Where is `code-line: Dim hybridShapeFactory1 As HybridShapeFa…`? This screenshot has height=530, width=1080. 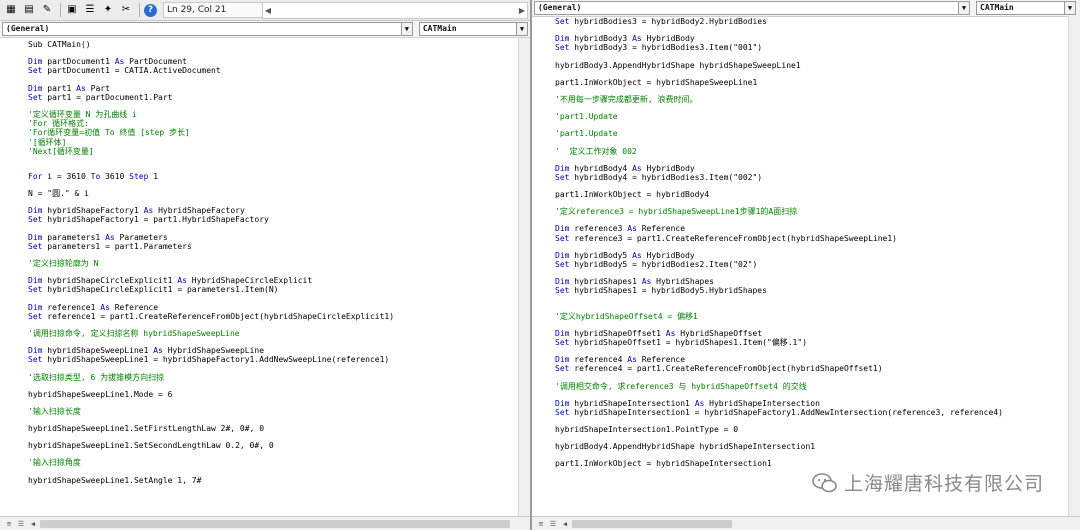 code-line: Dim hybridShapeFactory1 As HybridShapeFa… is located at coordinates (273, 210).